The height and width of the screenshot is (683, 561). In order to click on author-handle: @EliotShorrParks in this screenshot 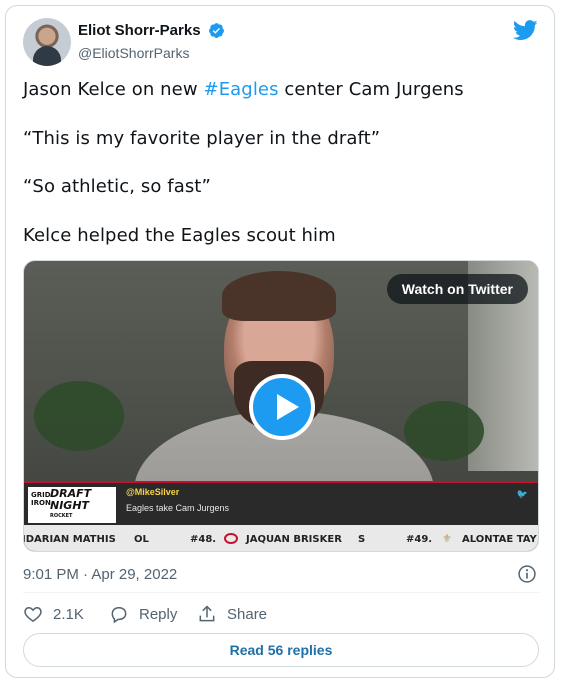, I will do `click(151, 53)`.